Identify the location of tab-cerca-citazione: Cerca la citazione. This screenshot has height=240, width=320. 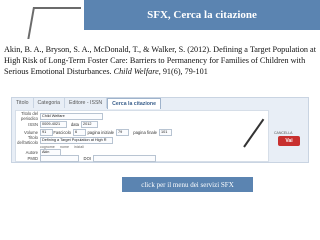
(134, 103).